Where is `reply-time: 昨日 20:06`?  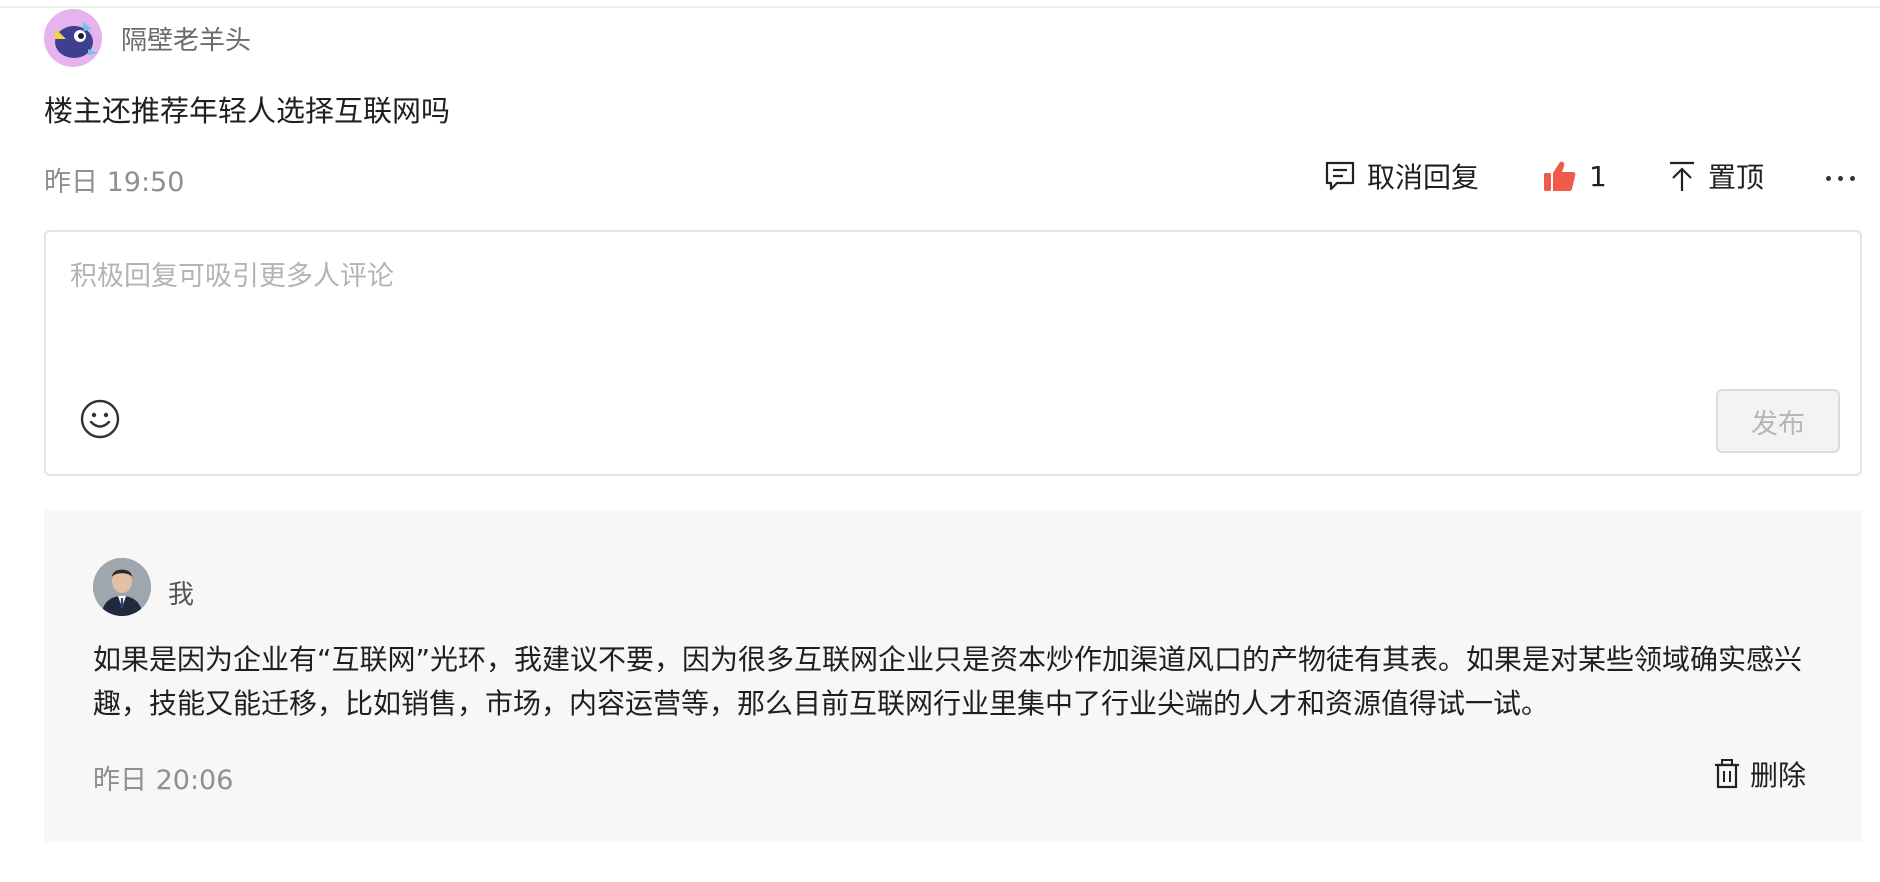
reply-time: 昨日 20:06 is located at coordinates (163, 780).